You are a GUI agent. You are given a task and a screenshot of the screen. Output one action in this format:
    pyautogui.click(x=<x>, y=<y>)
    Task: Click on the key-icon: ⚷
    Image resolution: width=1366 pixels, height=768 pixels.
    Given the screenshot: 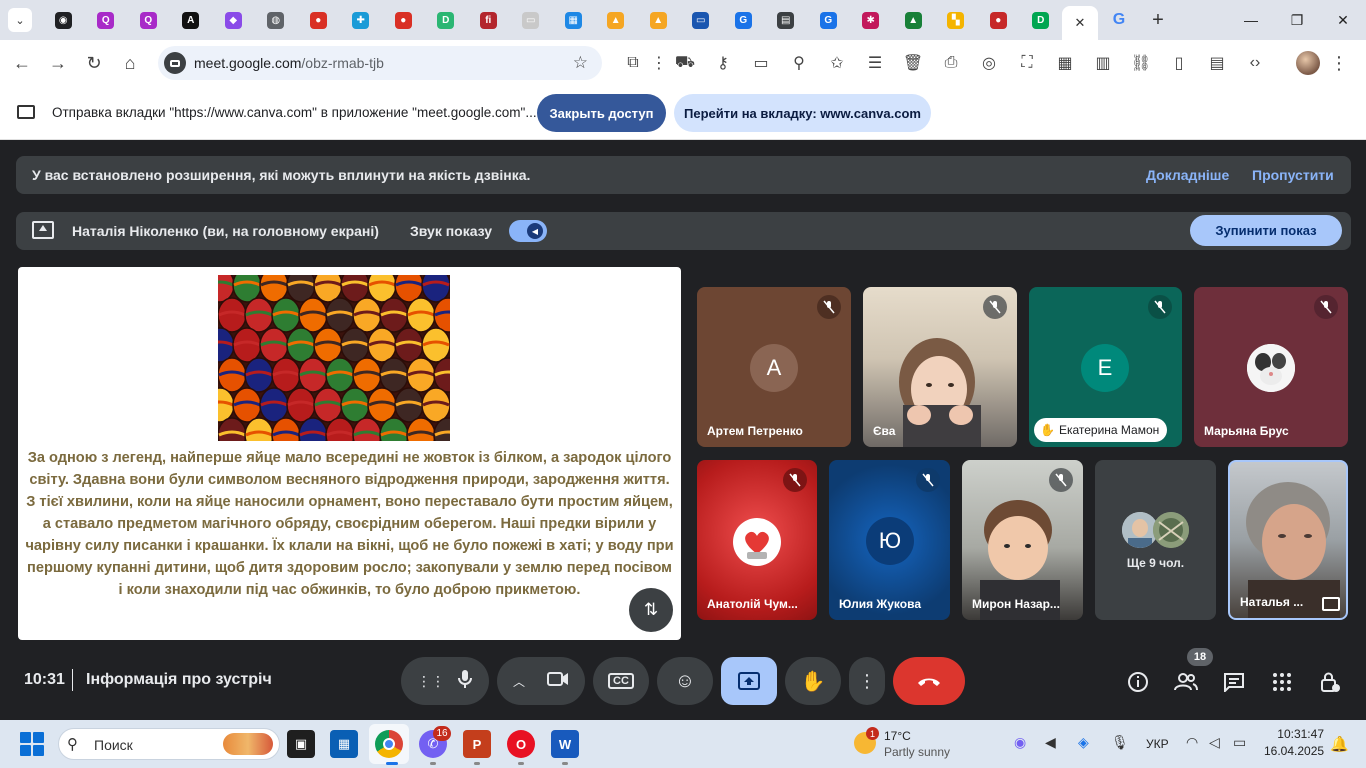 What is the action you would take?
    pyautogui.click(x=723, y=63)
    